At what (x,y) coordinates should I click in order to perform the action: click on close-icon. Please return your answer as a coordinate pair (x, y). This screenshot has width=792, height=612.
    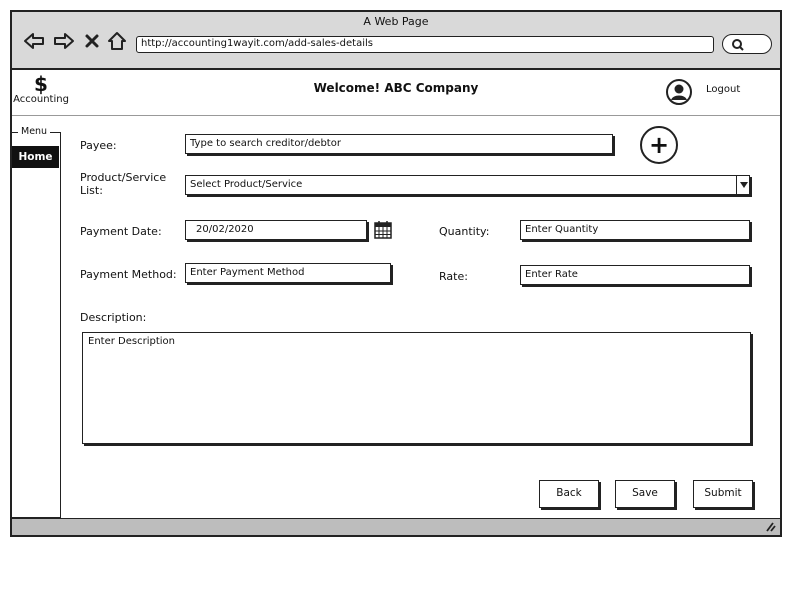
    Looking at the image, I should click on (92, 41).